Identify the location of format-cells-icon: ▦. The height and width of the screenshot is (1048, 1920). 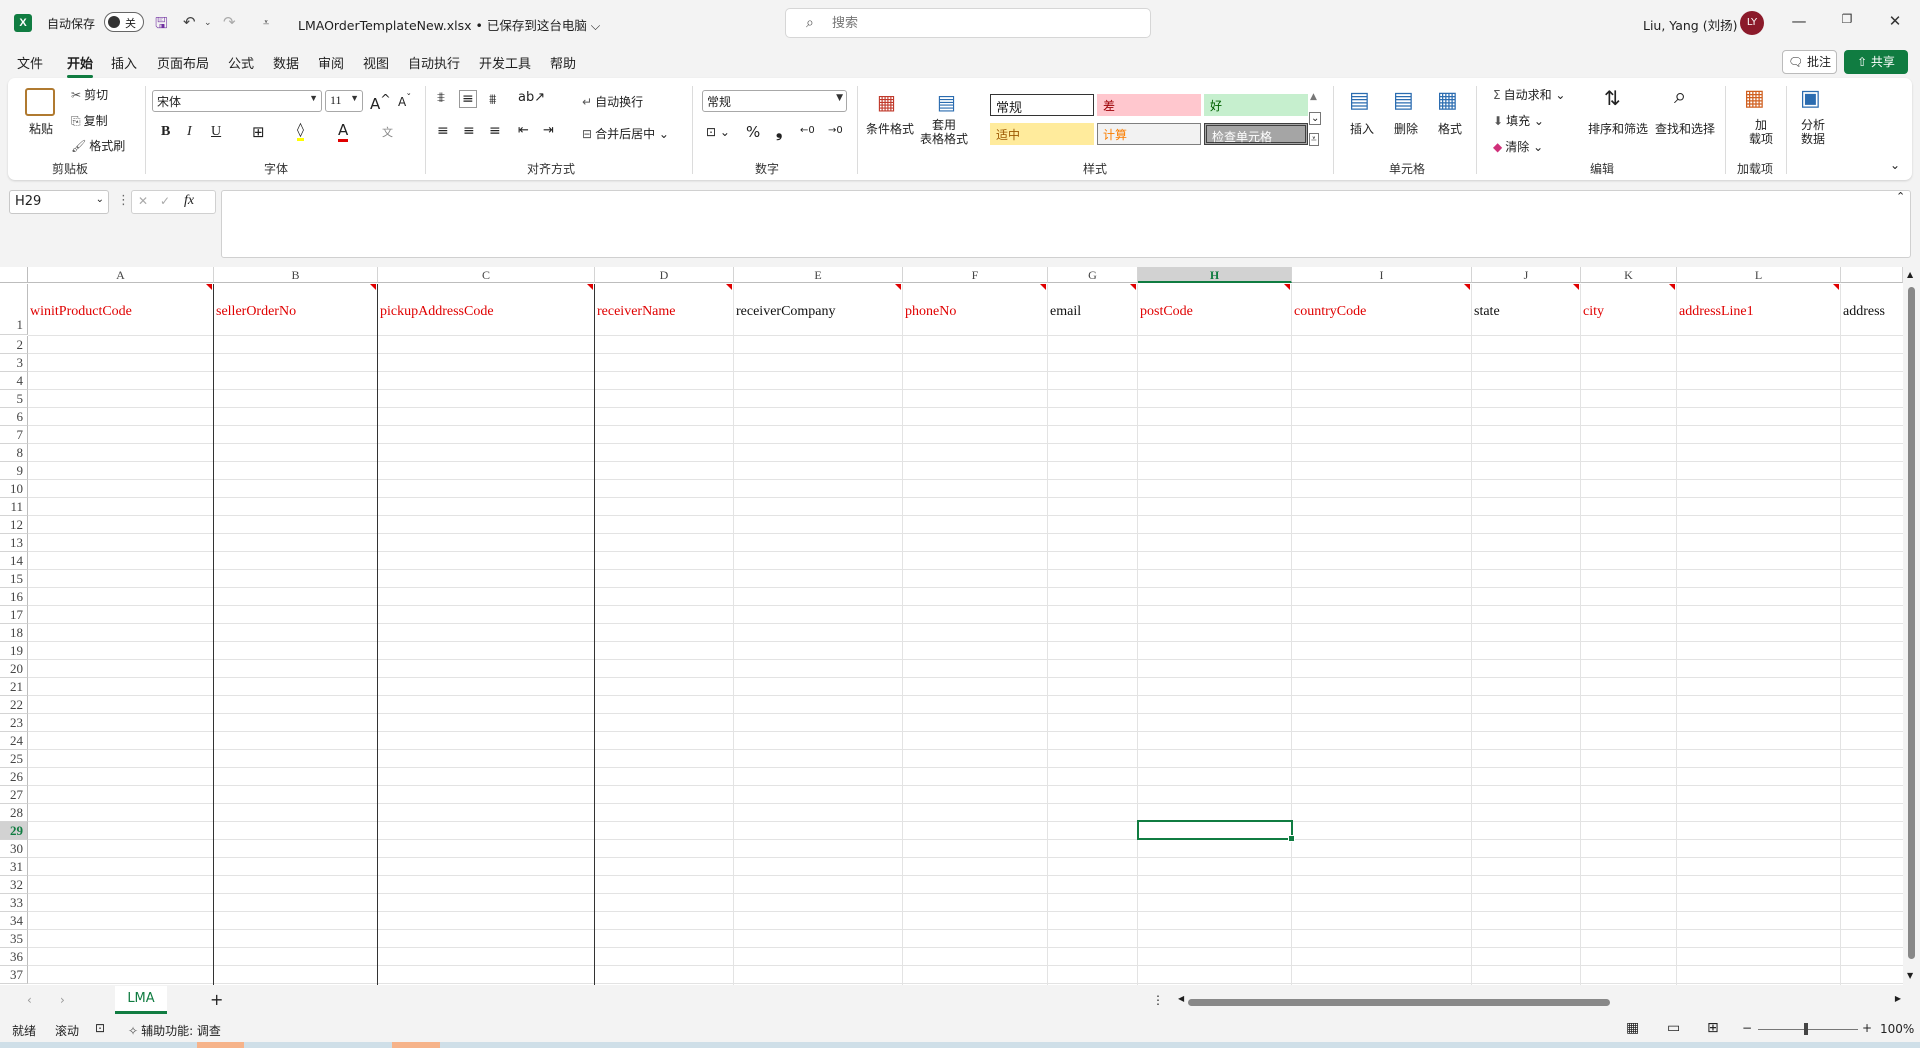
(1447, 100).